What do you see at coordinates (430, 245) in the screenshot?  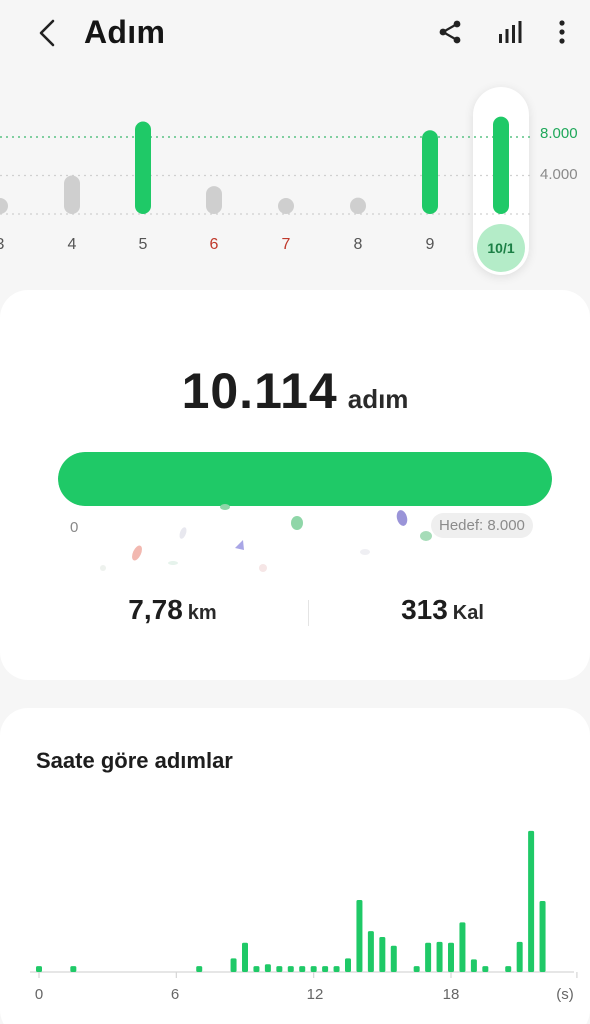 I see `day-label-9: 9` at bounding box center [430, 245].